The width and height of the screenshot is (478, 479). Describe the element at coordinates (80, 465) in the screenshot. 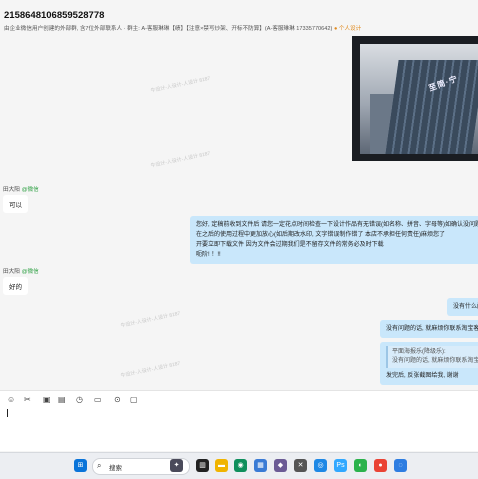

I see `windows-start-icon: ⊞` at that location.